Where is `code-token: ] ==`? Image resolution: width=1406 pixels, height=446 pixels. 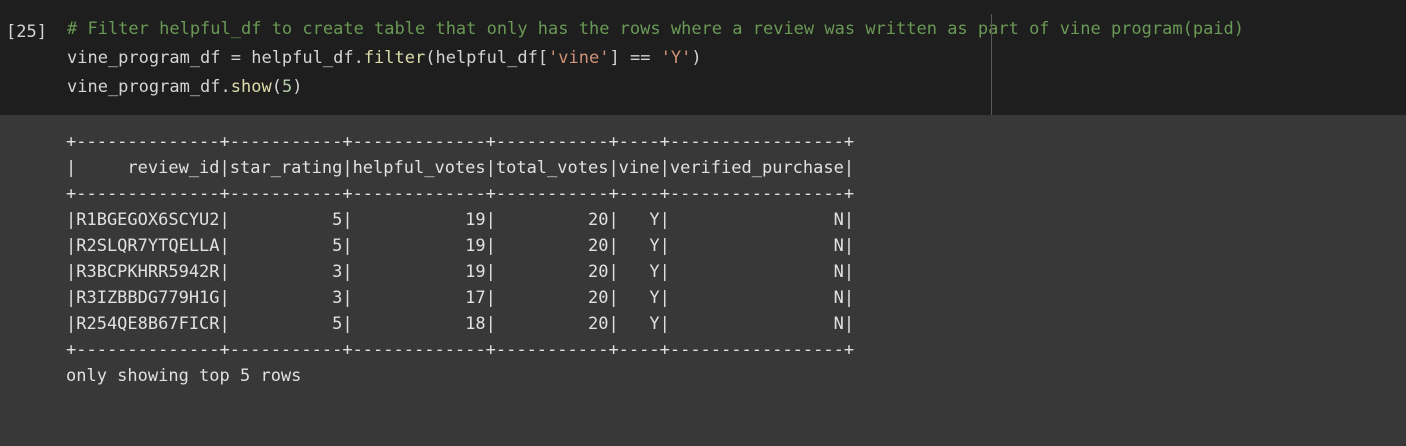
code-token: ] == is located at coordinates (635, 58).